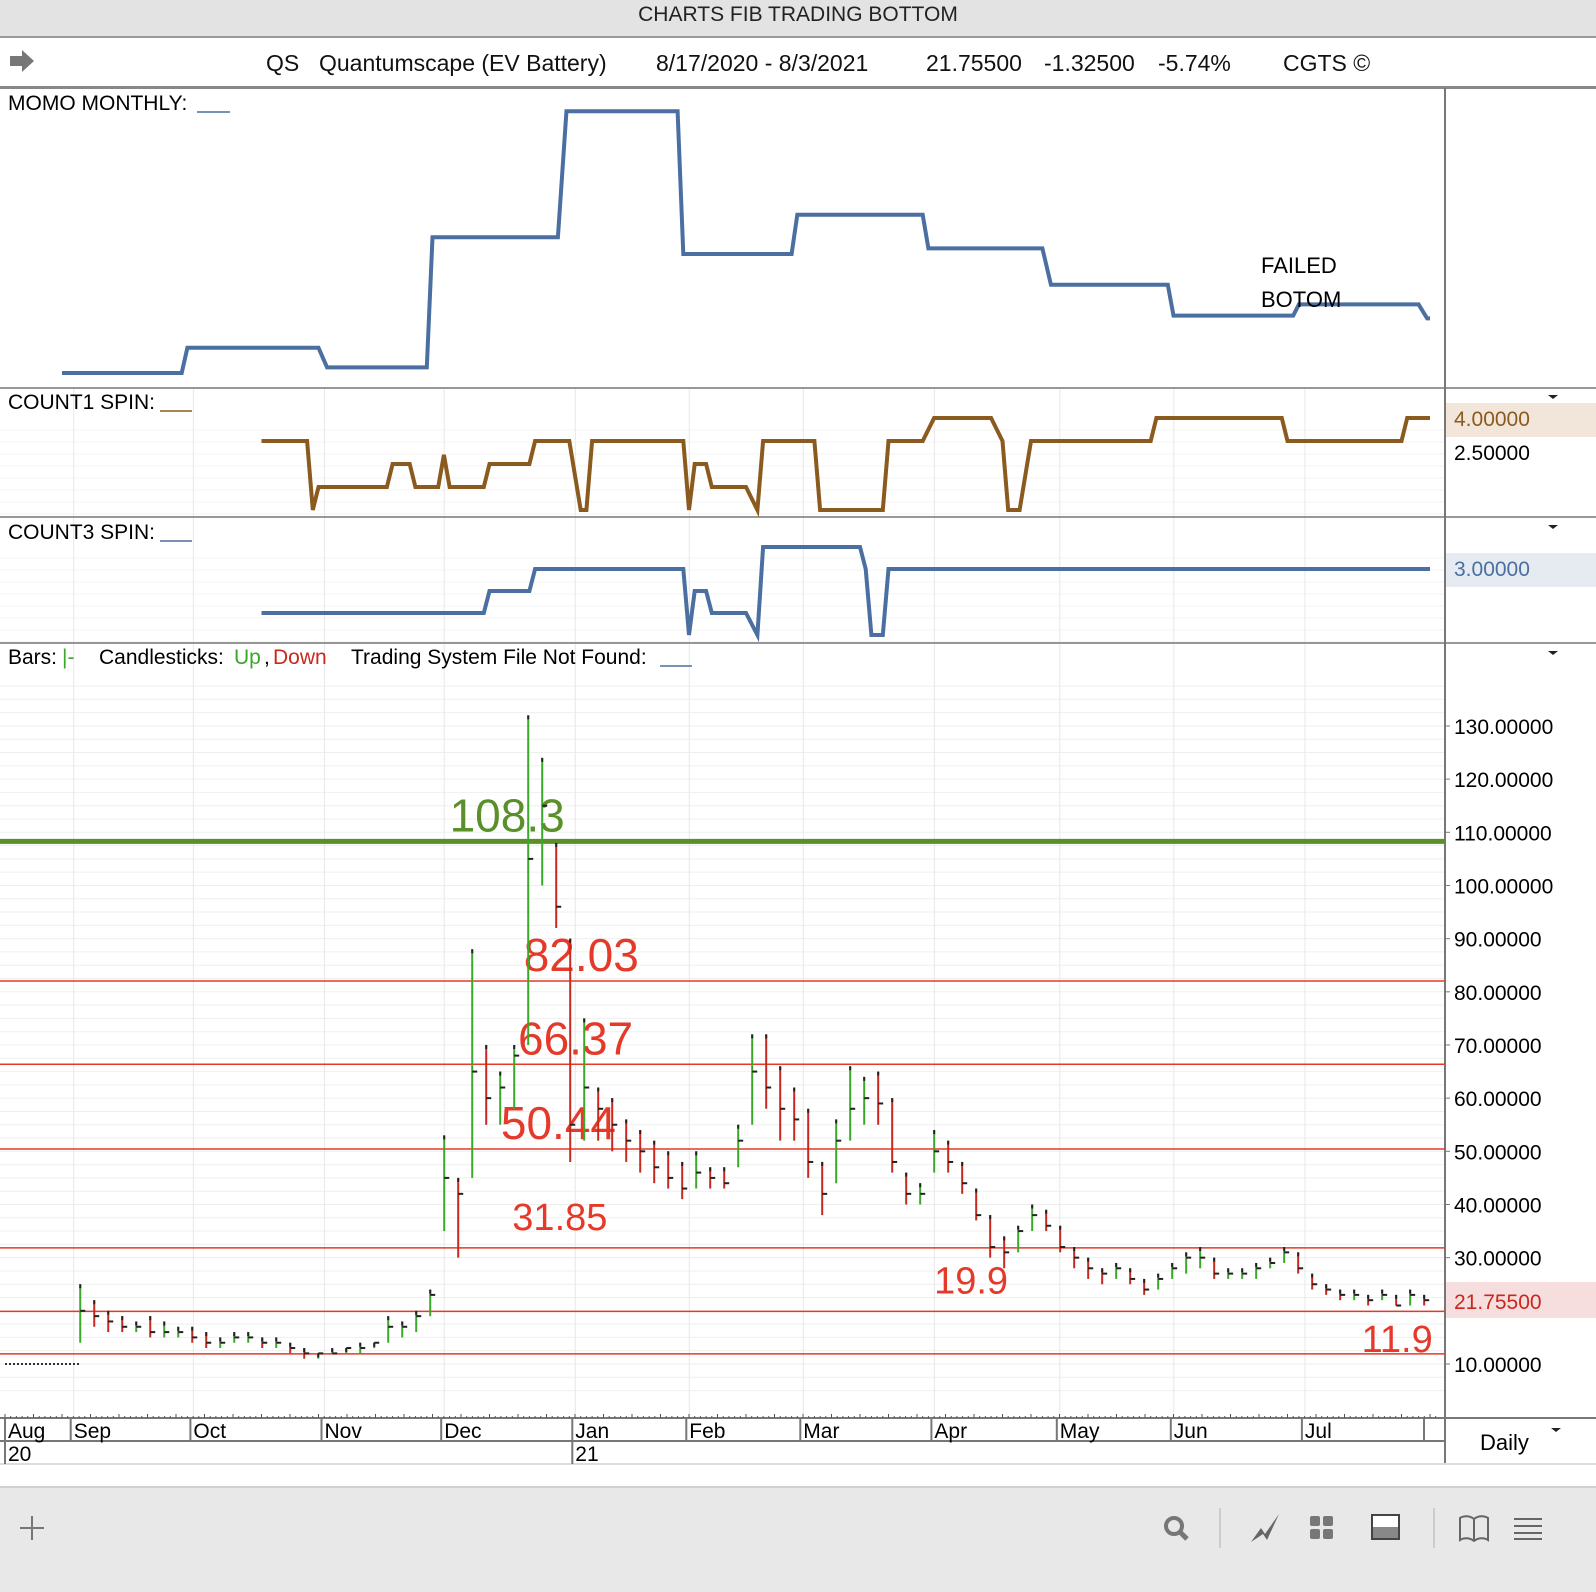 Image resolution: width=1596 pixels, height=1592 pixels. I want to click on year-label: 20, so click(19, 1454).